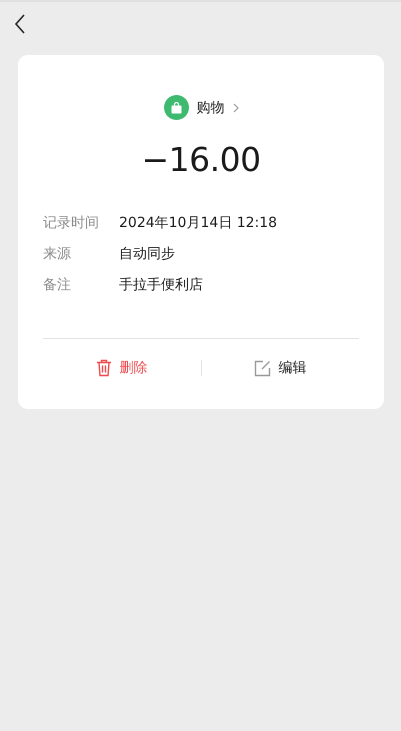 Image resolution: width=401 pixels, height=731 pixels. Describe the element at coordinates (201, 159) in the screenshot. I see `amount: −16.00` at that location.